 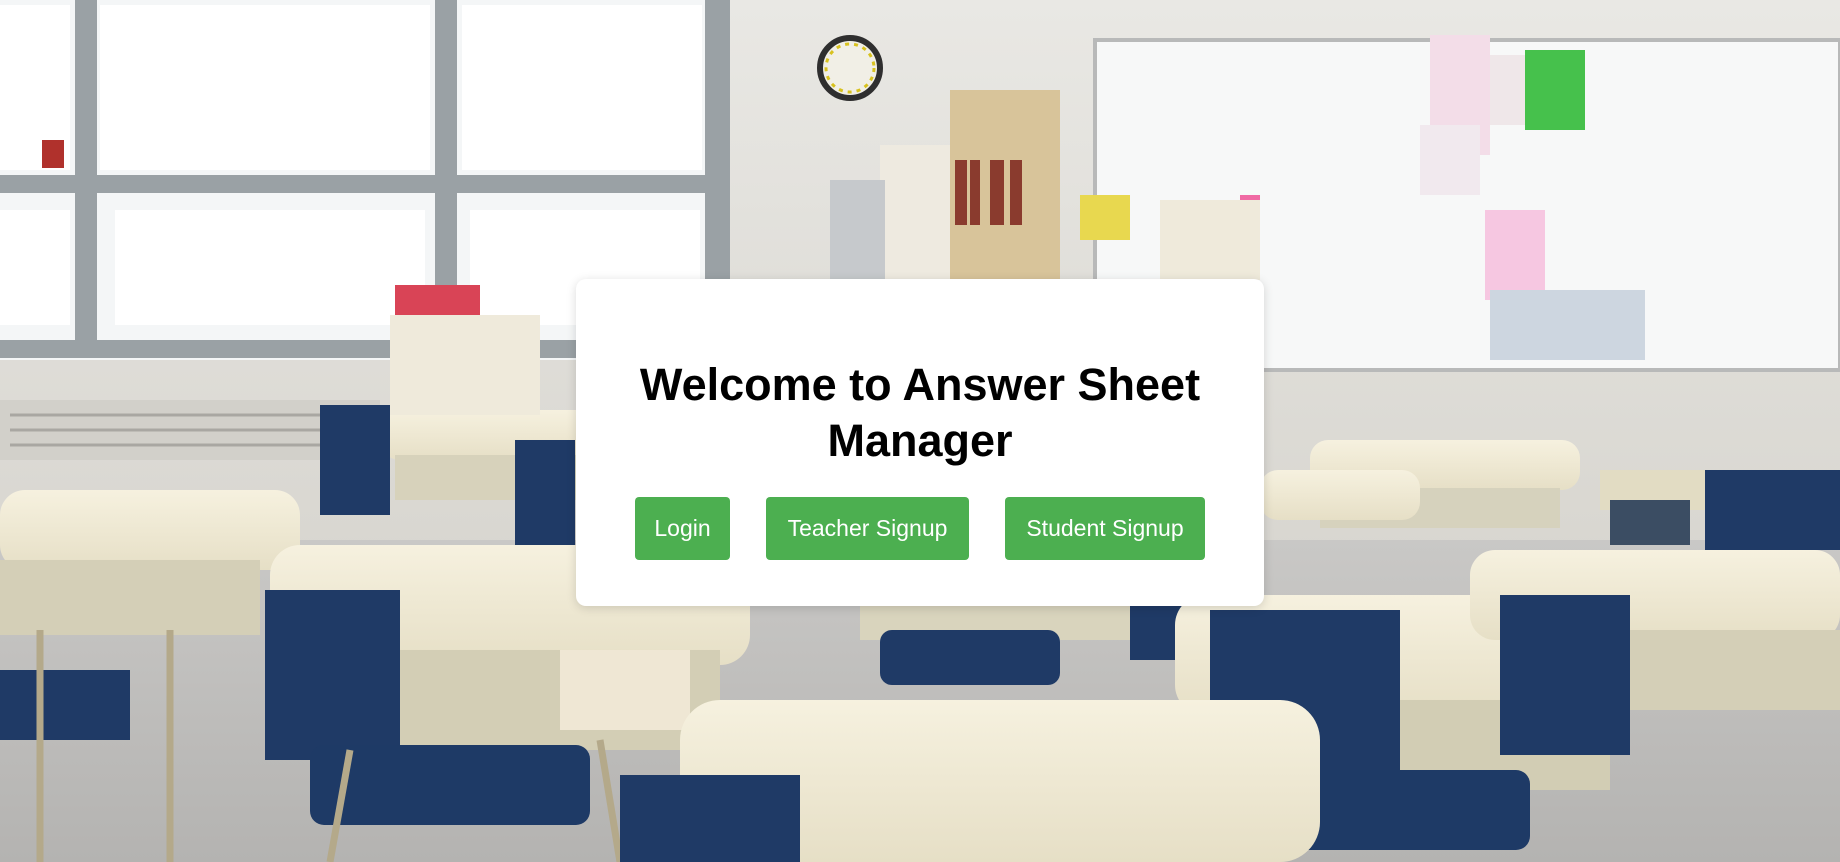 I want to click on teacher-signup-button: Teacher Signup, so click(x=867, y=528).